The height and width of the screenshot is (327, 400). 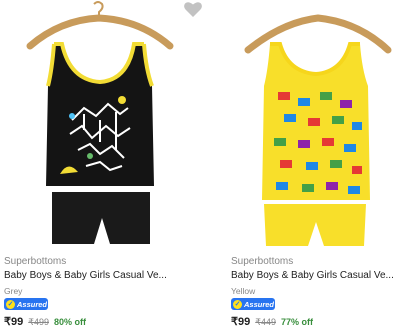 What do you see at coordinates (38, 322) in the screenshot?
I see `original-price: ₹499` at bounding box center [38, 322].